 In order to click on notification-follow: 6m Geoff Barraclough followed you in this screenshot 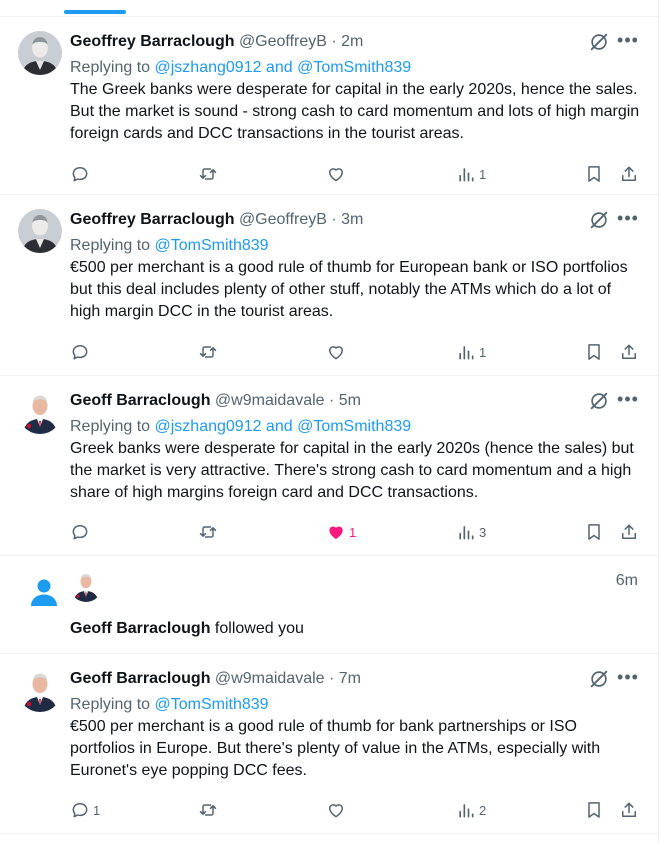, I will do `click(329, 605)`.